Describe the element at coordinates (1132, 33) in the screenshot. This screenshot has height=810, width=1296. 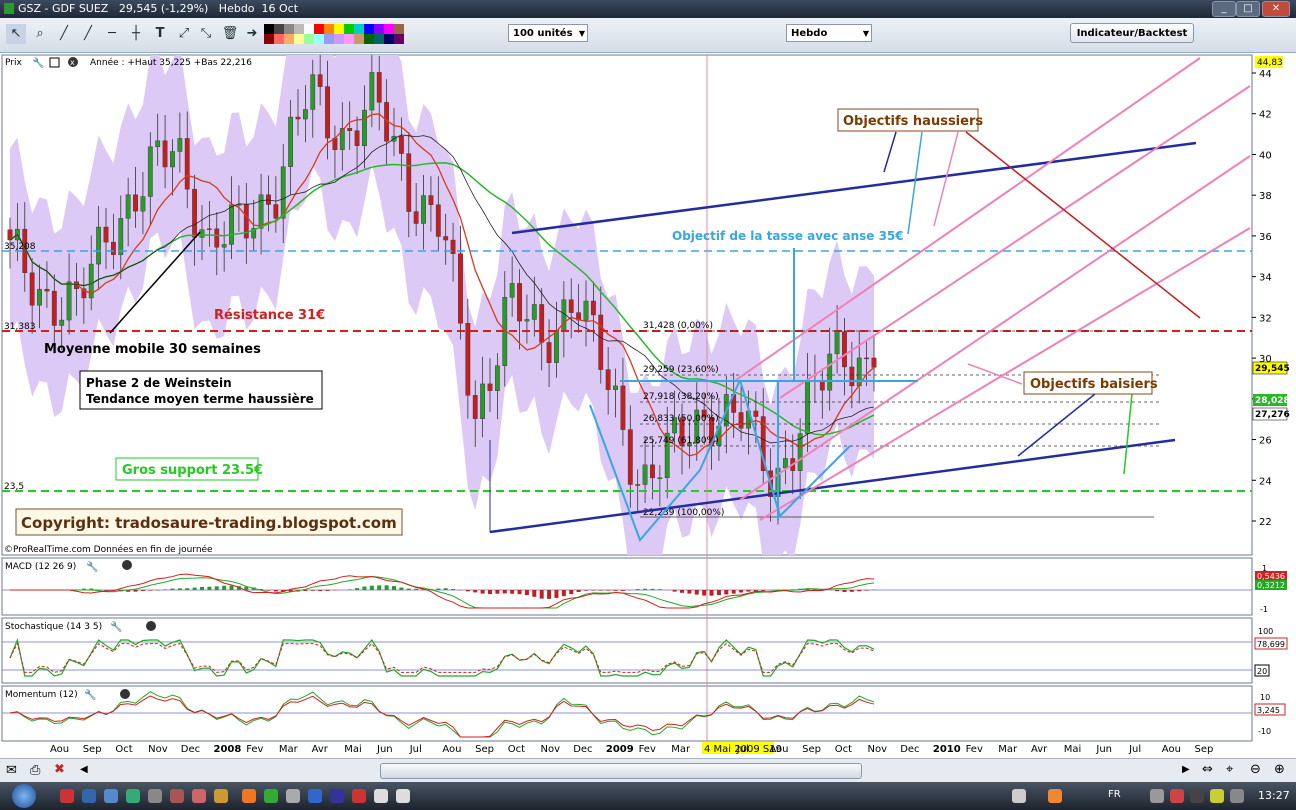
I see `indicator-backtest-button: Indicateur/Backtest` at that location.